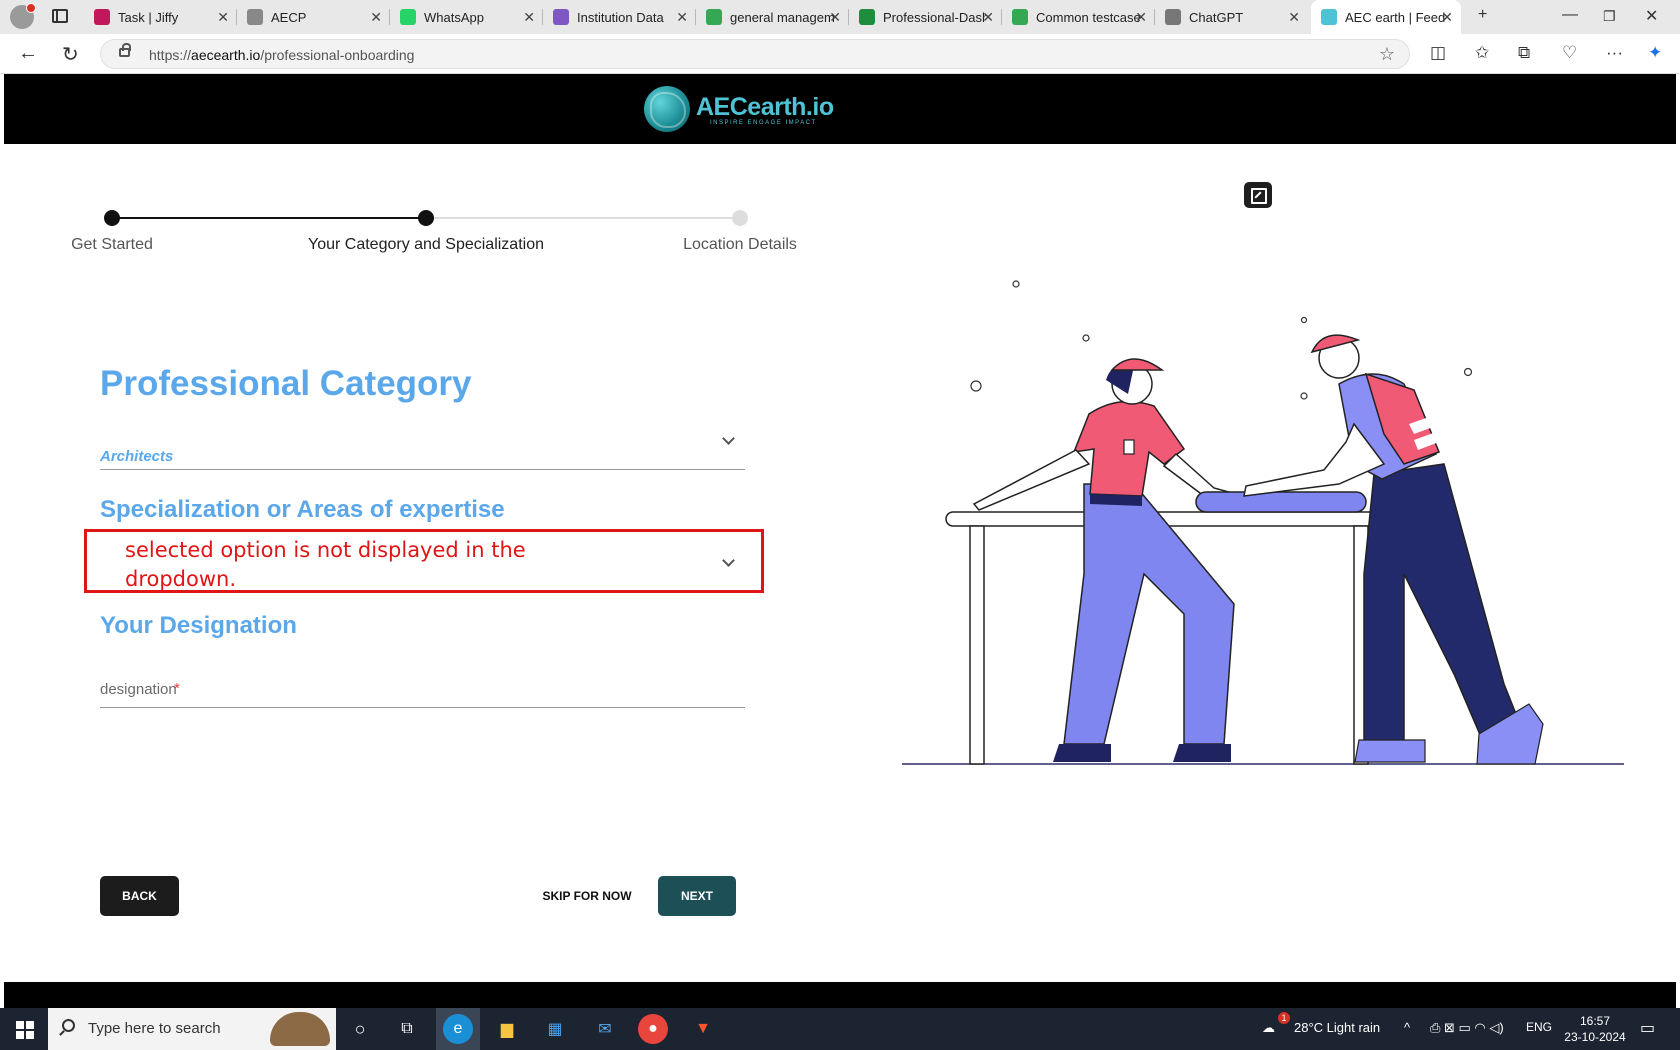  What do you see at coordinates (507, 1029) in the screenshot?
I see `file-explorer-icon: ▆` at bounding box center [507, 1029].